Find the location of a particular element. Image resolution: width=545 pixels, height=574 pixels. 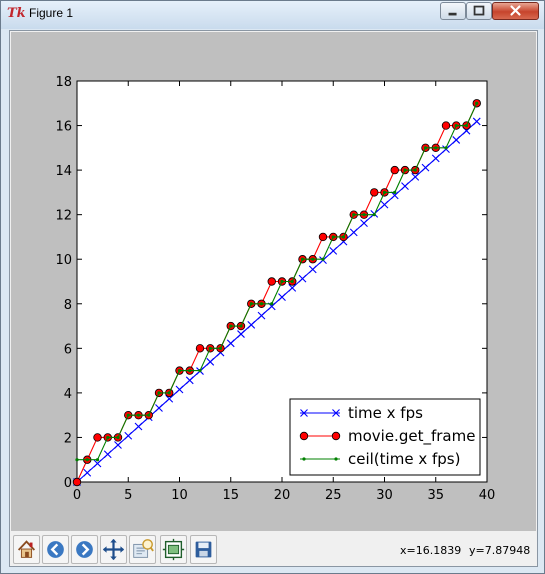

x-tick-label: 20 is located at coordinates (282, 495).